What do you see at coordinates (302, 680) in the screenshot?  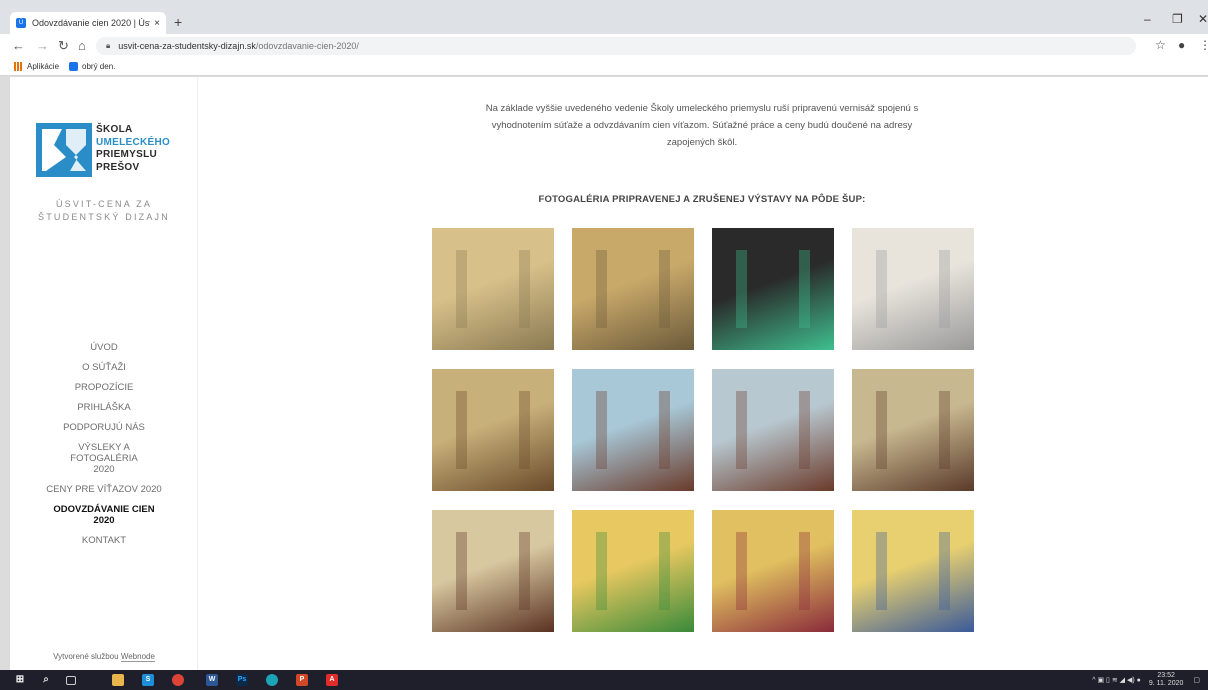 I see `powerpoint-icon: P` at bounding box center [302, 680].